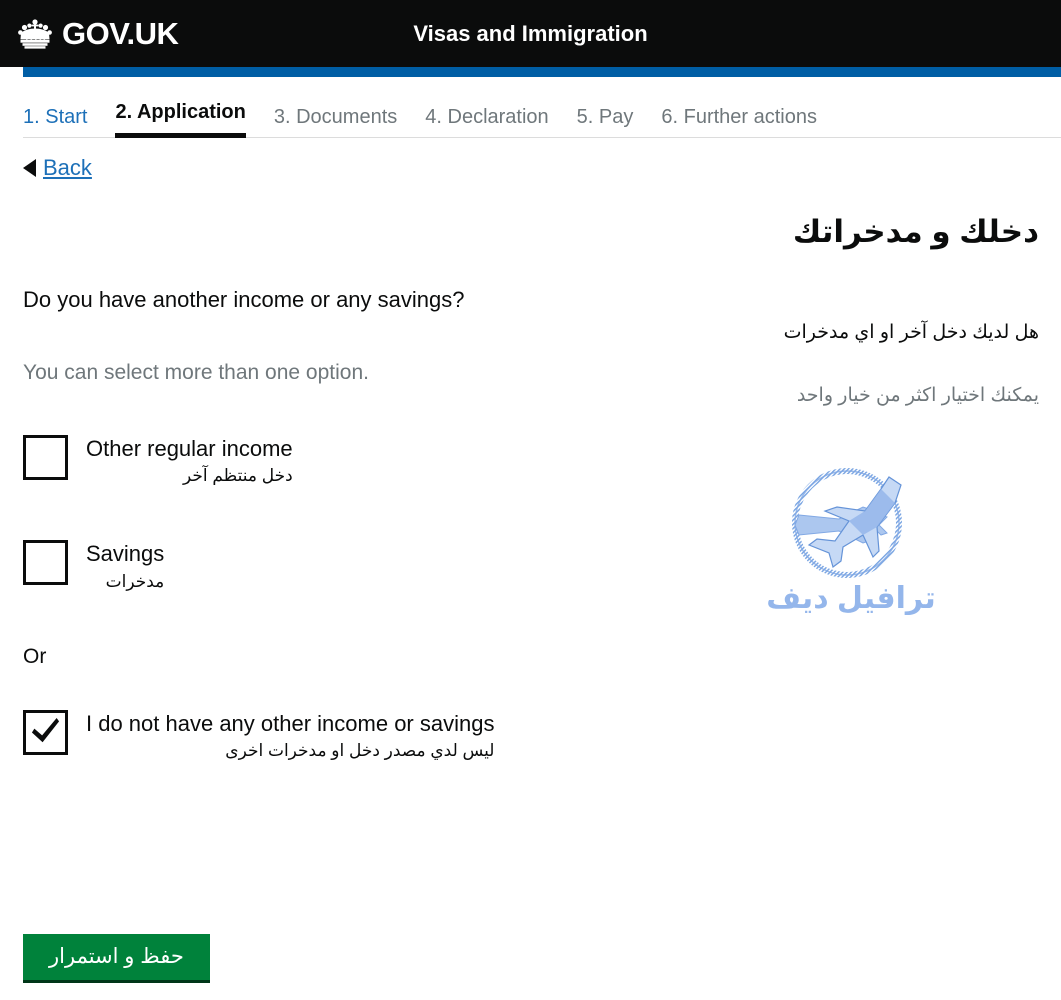  What do you see at coordinates (542, 72) in the screenshot?
I see `accent-blue-bar` at bounding box center [542, 72].